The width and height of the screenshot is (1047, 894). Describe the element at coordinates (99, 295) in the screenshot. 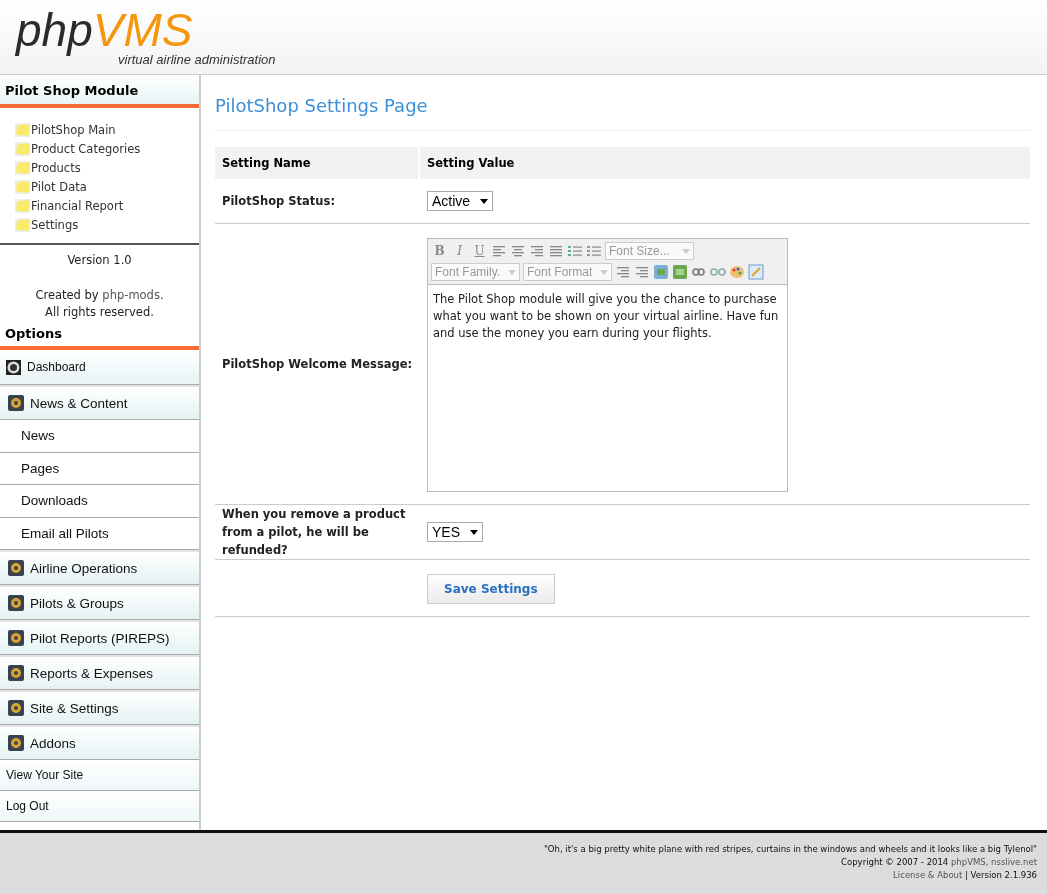

I see `credit-text: Created by php-mods.` at that location.